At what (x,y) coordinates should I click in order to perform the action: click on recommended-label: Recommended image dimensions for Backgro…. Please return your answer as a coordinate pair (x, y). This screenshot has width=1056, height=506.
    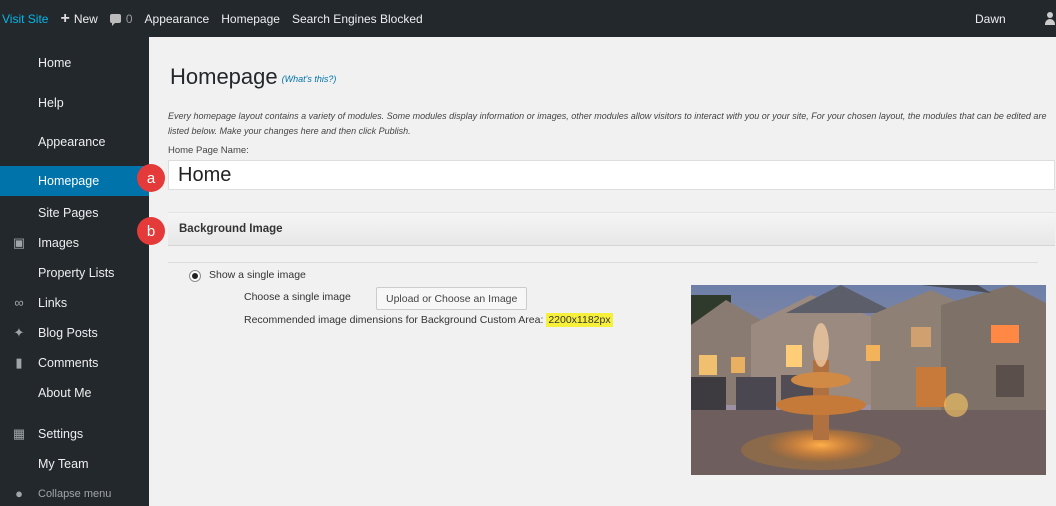
    Looking at the image, I should click on (394, 320).